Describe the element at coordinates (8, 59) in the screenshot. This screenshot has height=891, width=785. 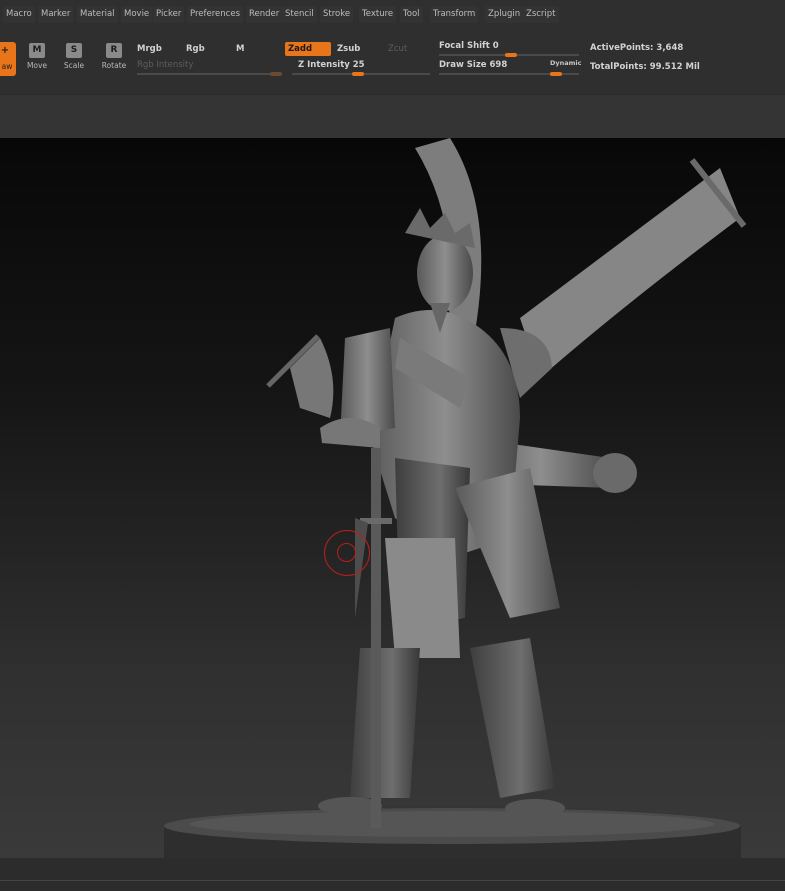
I see `draw-button: + aw` at that location.